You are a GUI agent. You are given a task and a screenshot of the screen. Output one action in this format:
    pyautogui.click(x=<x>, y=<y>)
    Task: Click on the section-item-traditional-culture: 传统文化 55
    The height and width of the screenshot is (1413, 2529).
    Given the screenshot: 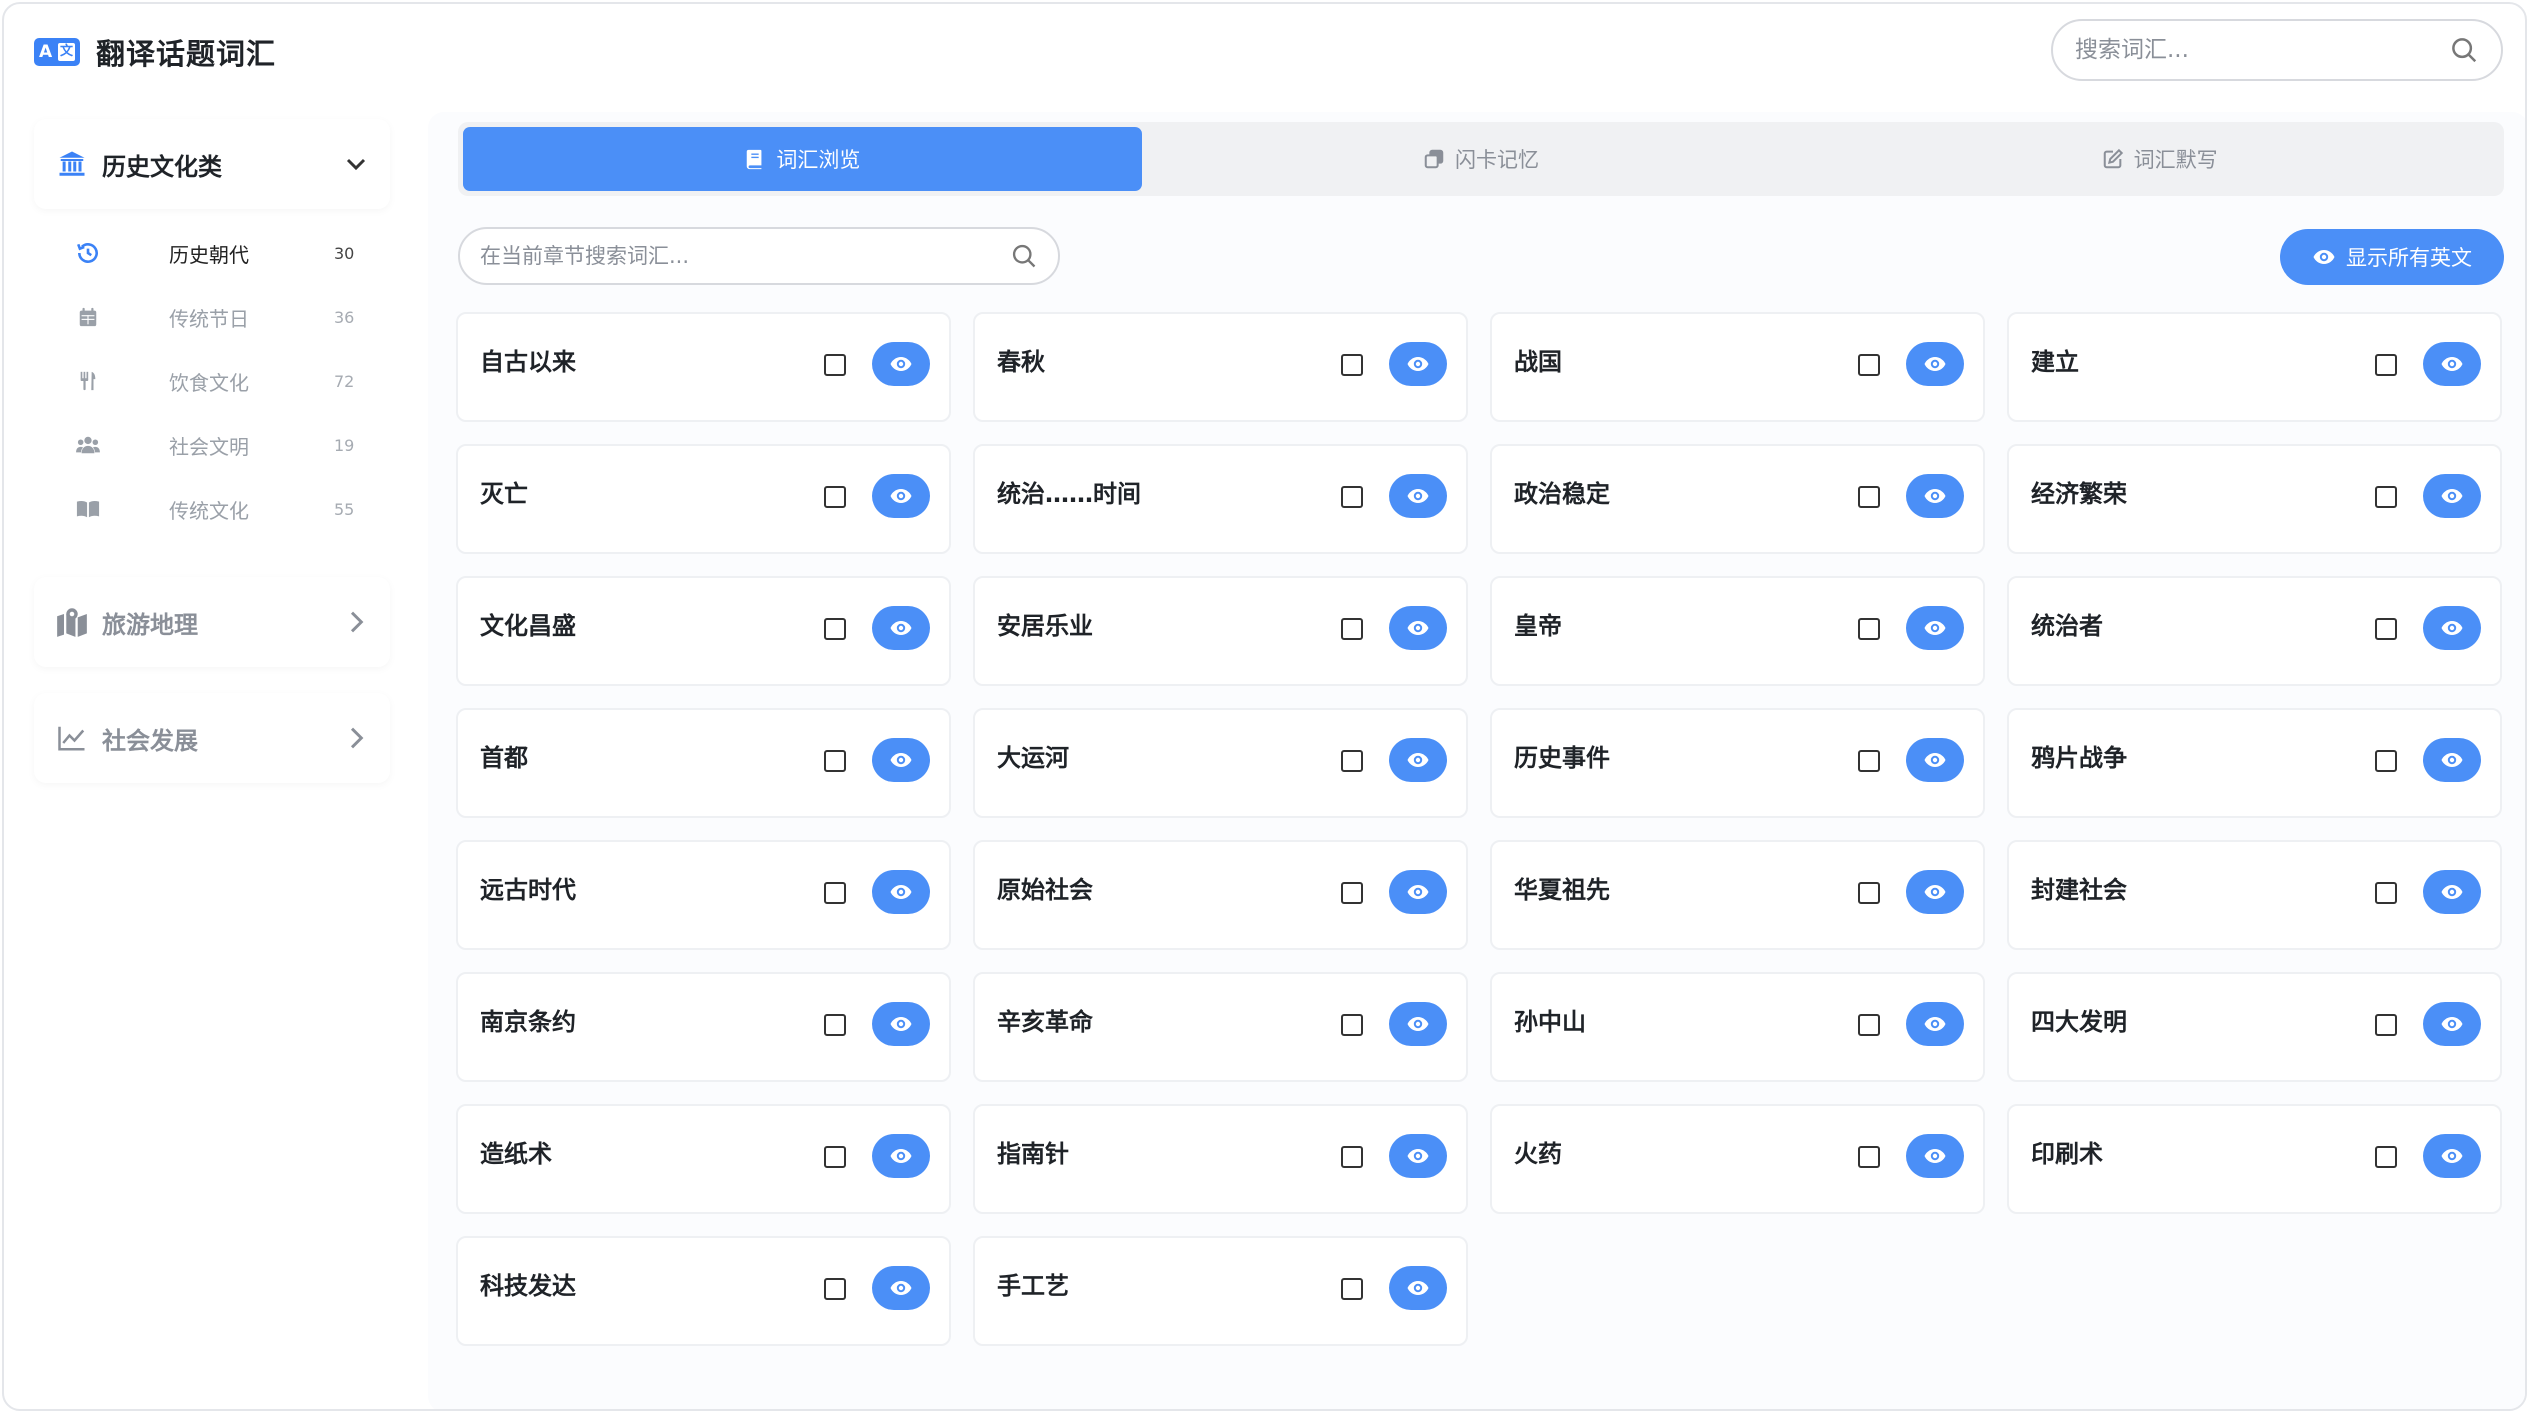 What is the action you would take?
    pyautogui.click(x=212, y=509)
    